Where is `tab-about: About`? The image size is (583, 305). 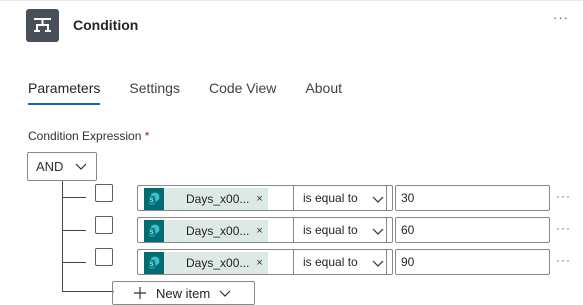 tab-about: About is located at coordinates (323, 92).